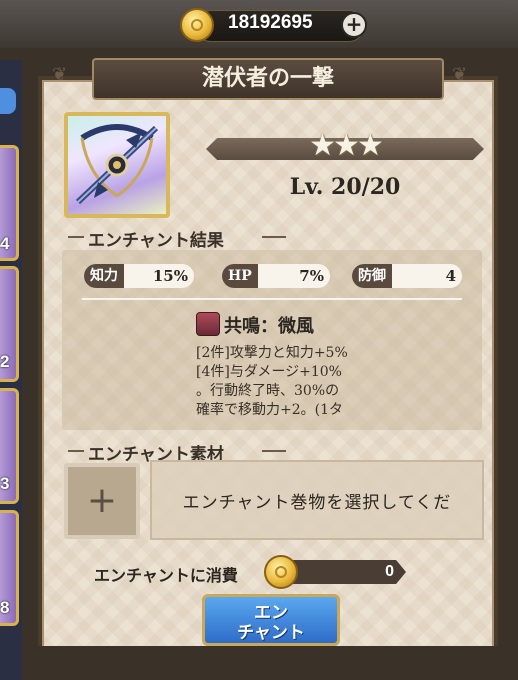 The height and width of the screenshot is (680, 518). I want to click on coin-amount: 18192695, so click(270, 22).